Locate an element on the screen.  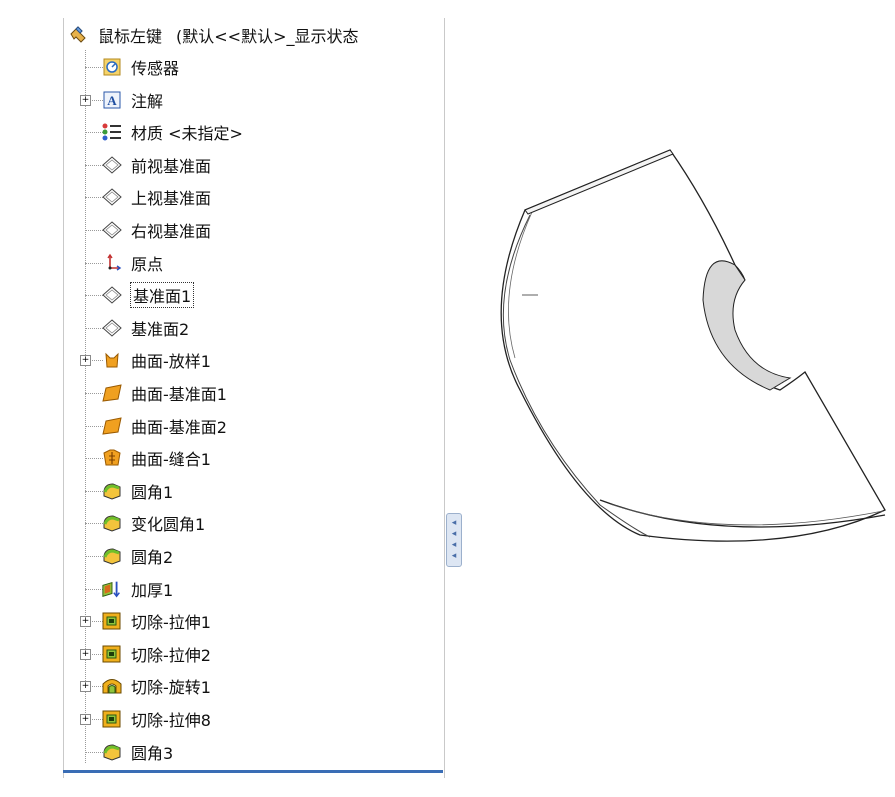
root-label: 鼠标左键 is located at coordinates (130, 36).